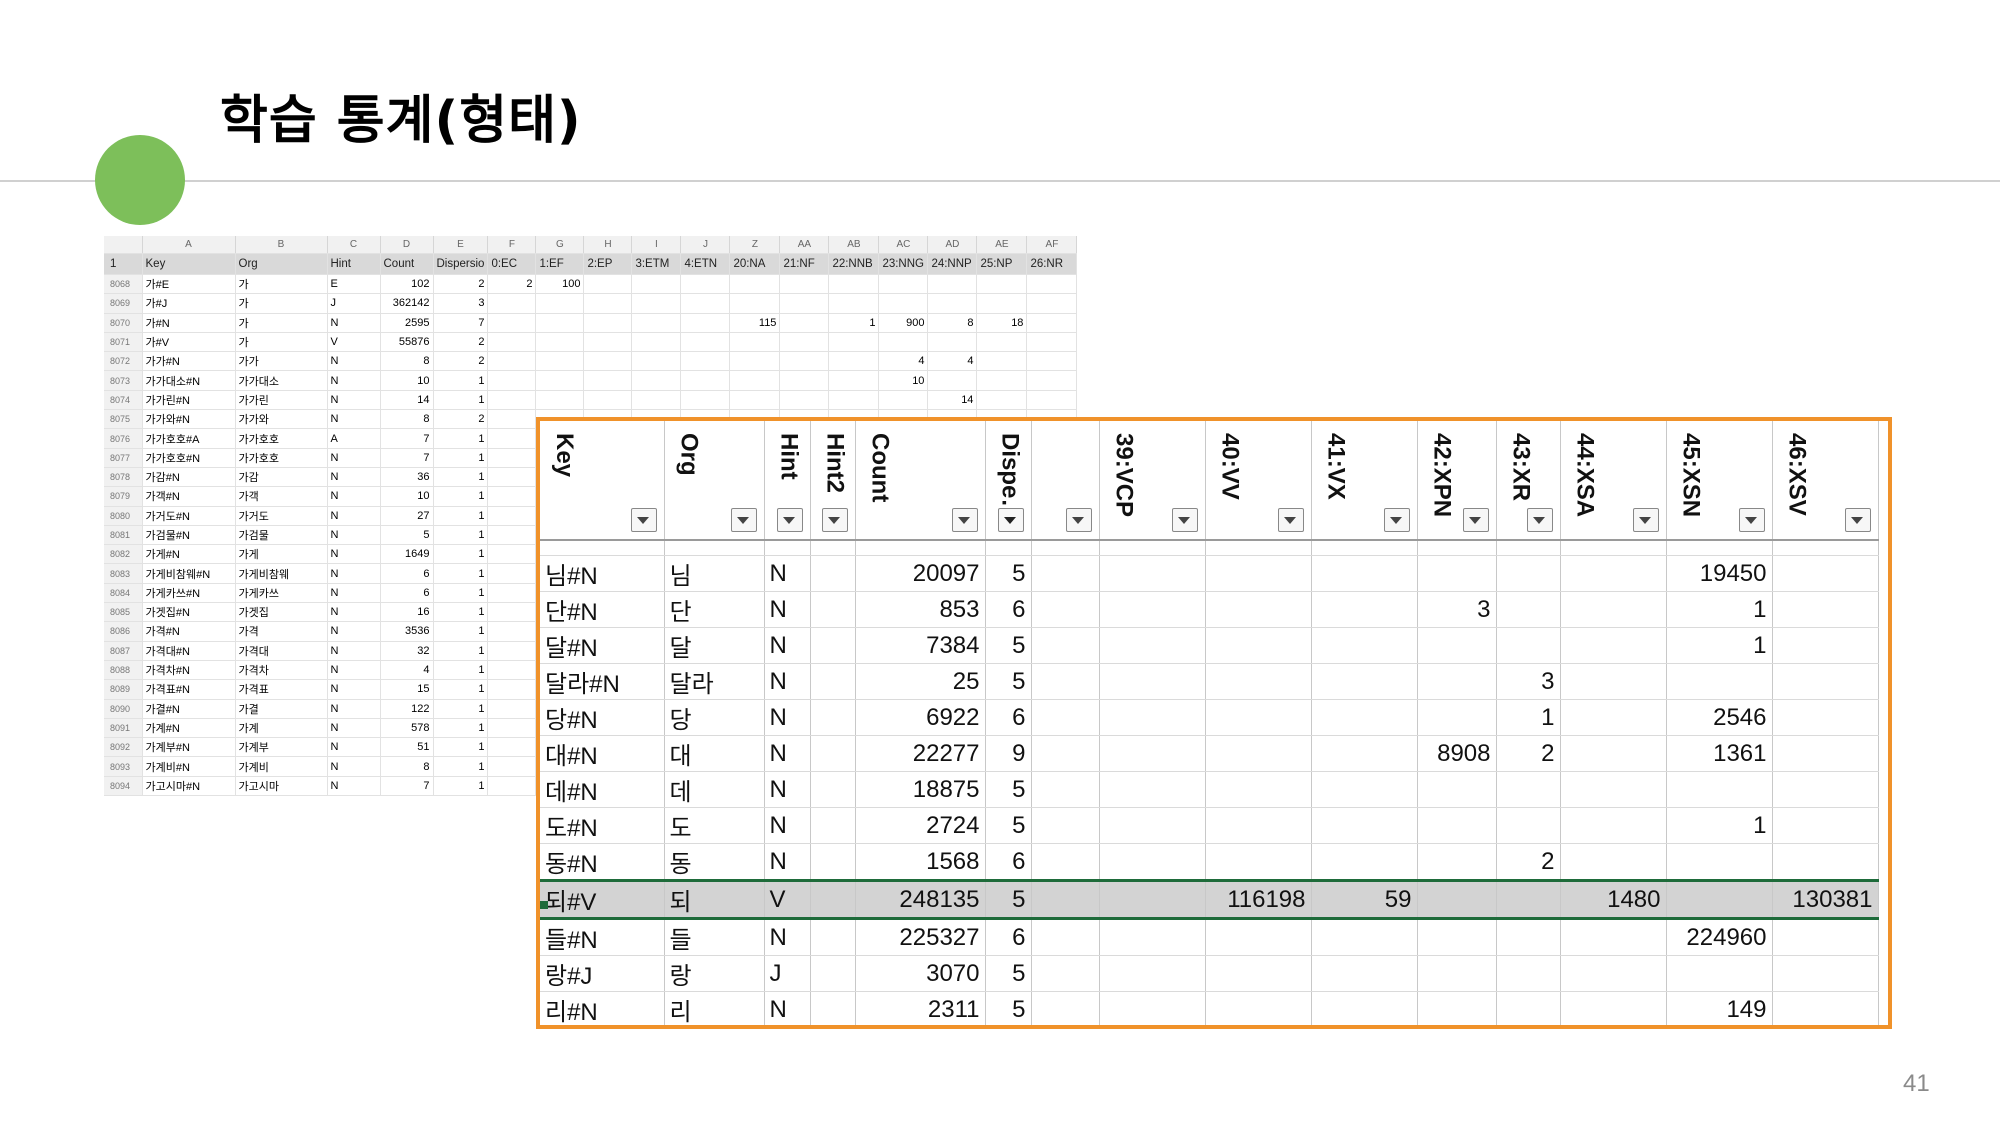 The width and height of the screenshot is (2000, 1125). Describe the element at coordinates (602, 753) in the screenshot. I see `table-cell: 대#N` at that location.